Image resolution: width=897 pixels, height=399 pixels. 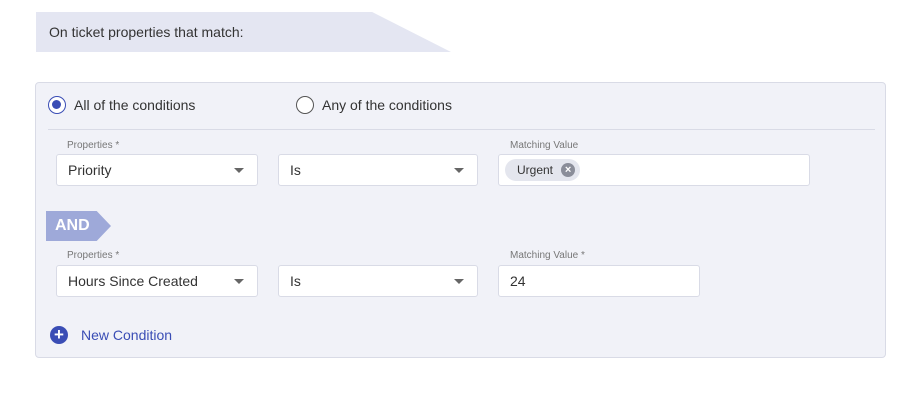 I want to click on radio-any-conditions: Any of the conditions, so click(x=374, y=105).